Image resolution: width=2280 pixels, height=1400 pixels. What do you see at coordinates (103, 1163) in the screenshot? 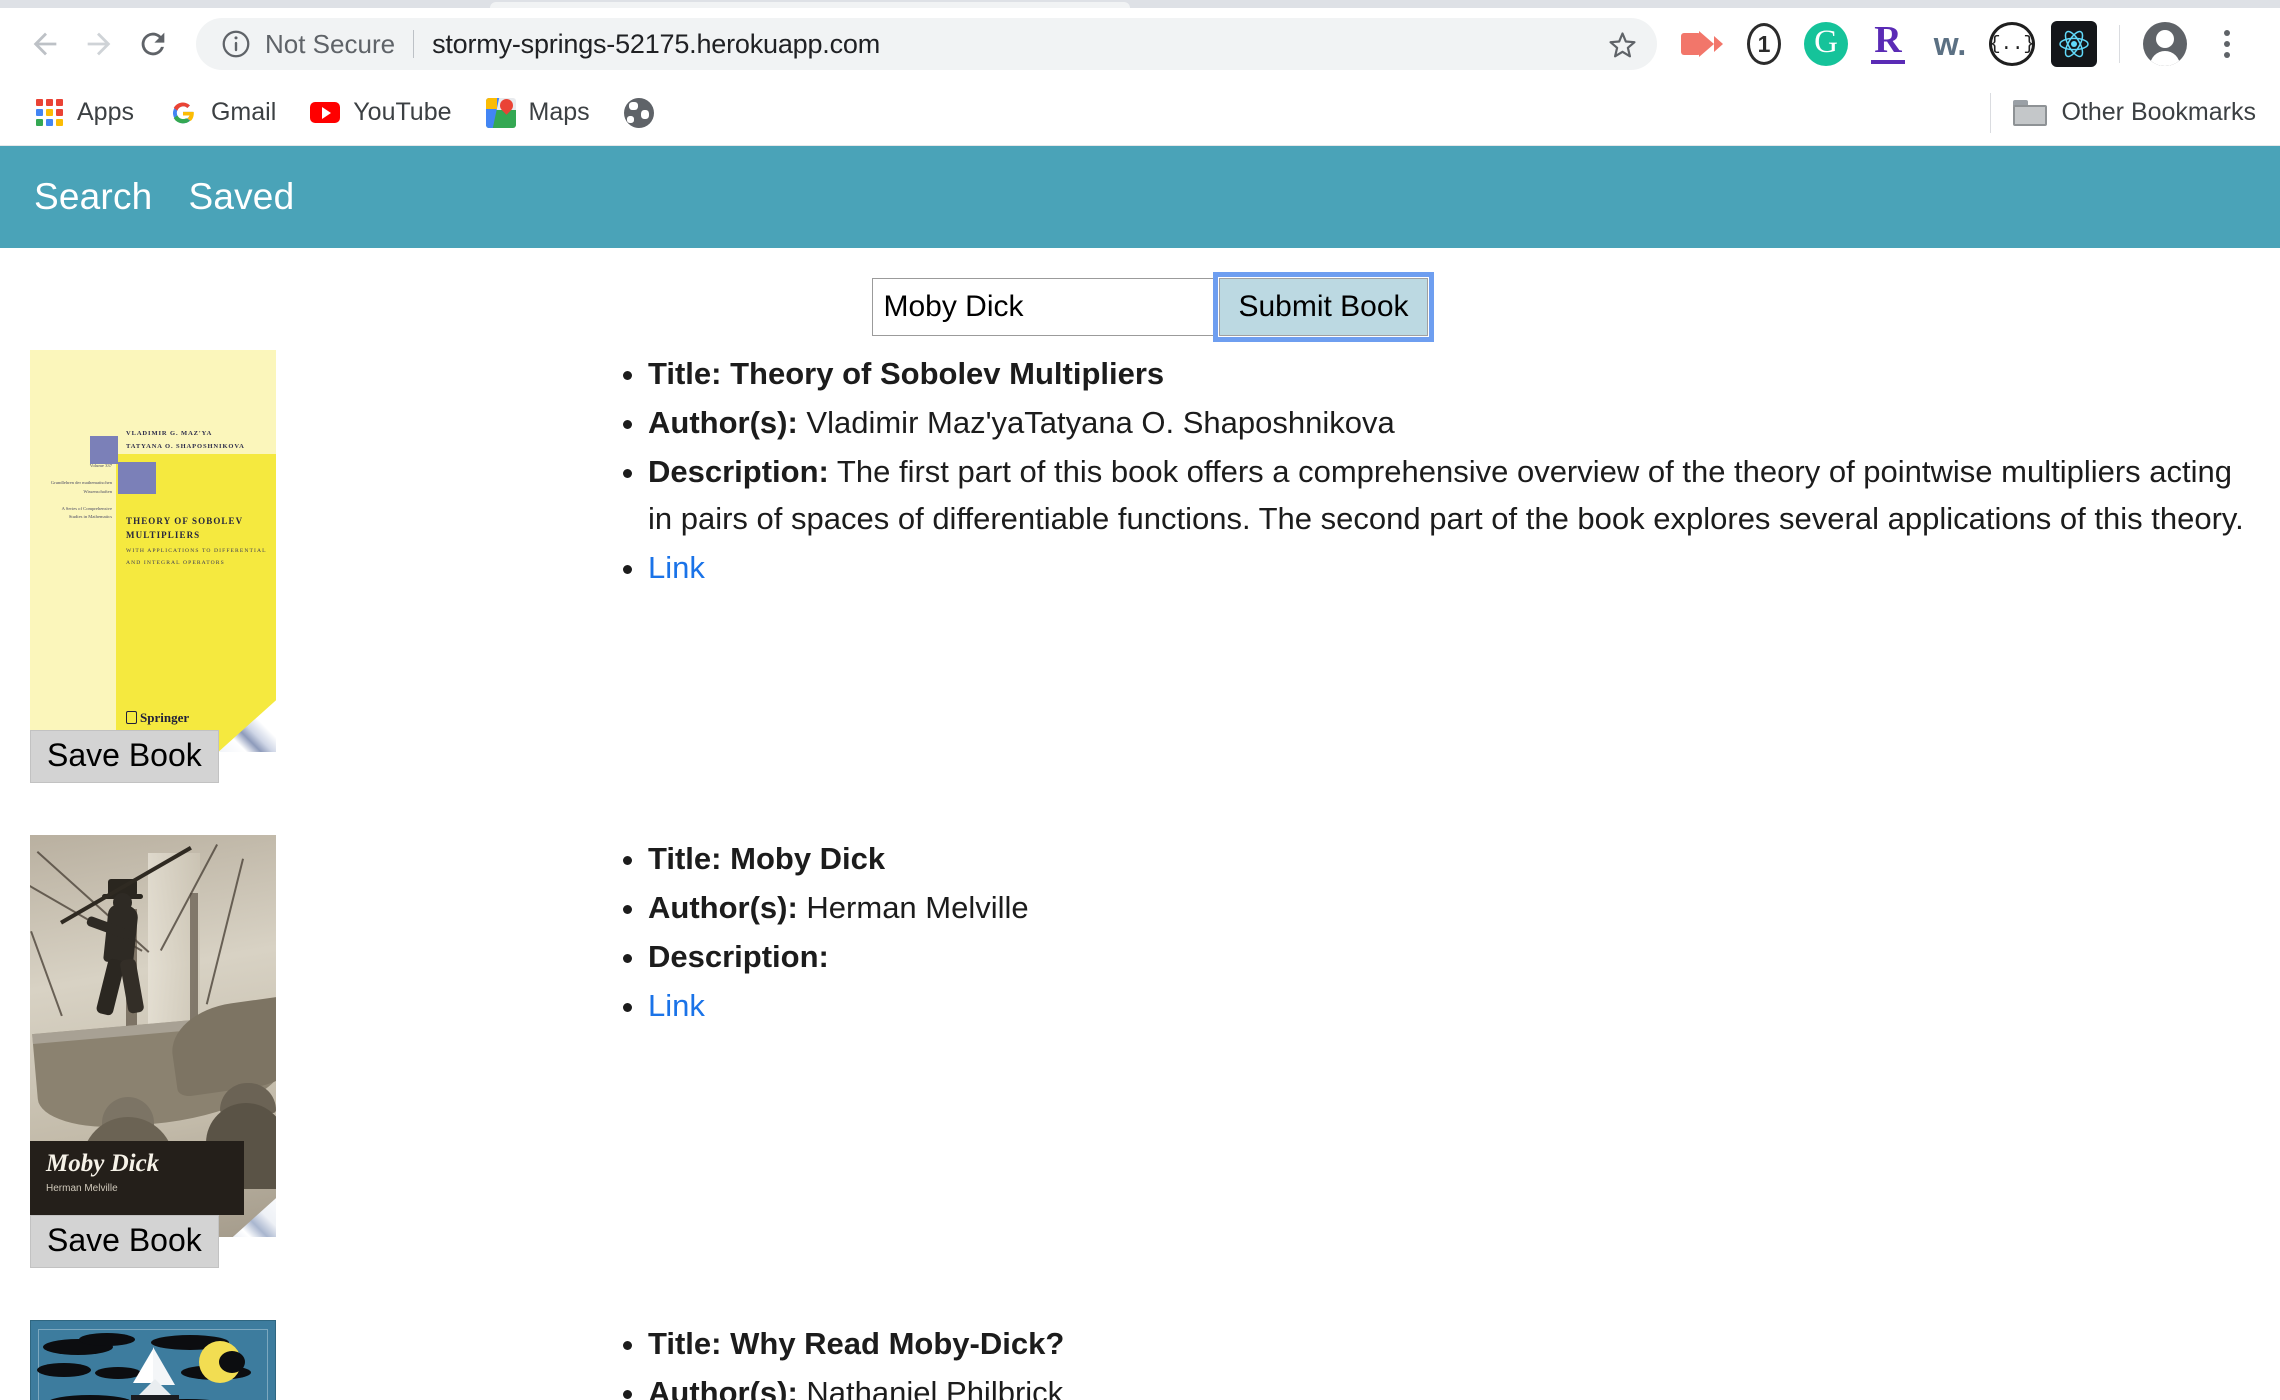
I see `cover-title: Moby Dick` at bounding box center [103, 1163].